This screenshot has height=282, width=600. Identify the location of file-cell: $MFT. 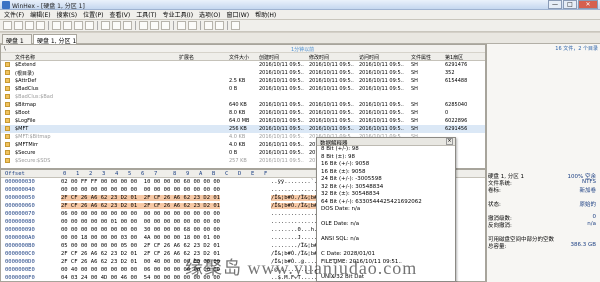
(22, 129).